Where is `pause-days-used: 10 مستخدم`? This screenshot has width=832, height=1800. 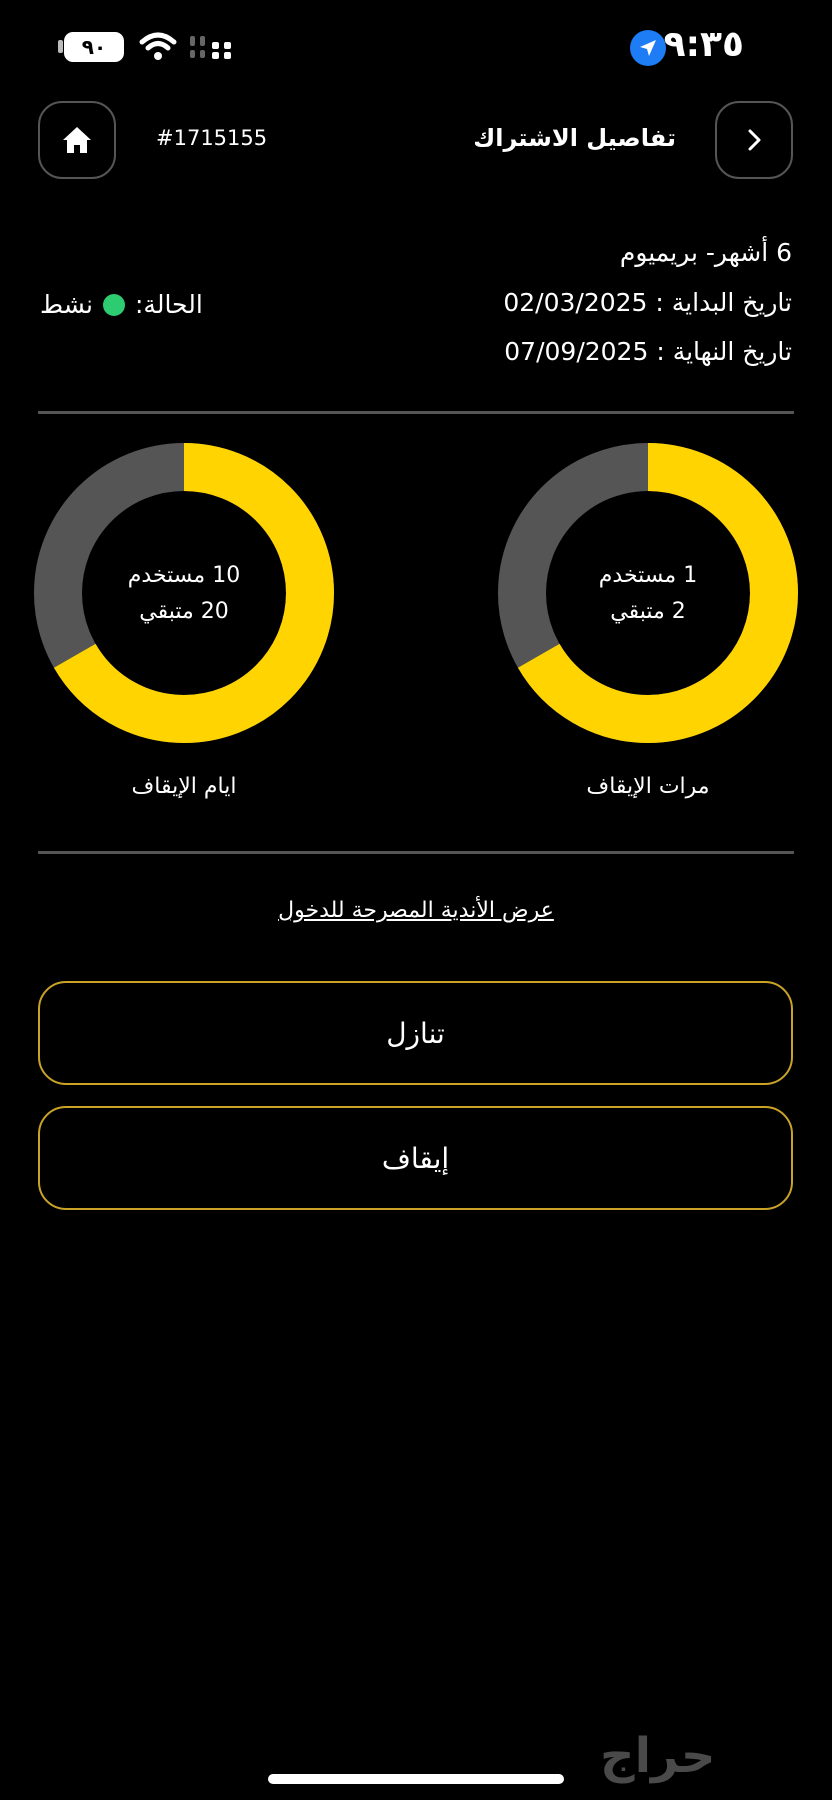
pause-days-used: 10 مستخدم is located at coordinates (184, 575).